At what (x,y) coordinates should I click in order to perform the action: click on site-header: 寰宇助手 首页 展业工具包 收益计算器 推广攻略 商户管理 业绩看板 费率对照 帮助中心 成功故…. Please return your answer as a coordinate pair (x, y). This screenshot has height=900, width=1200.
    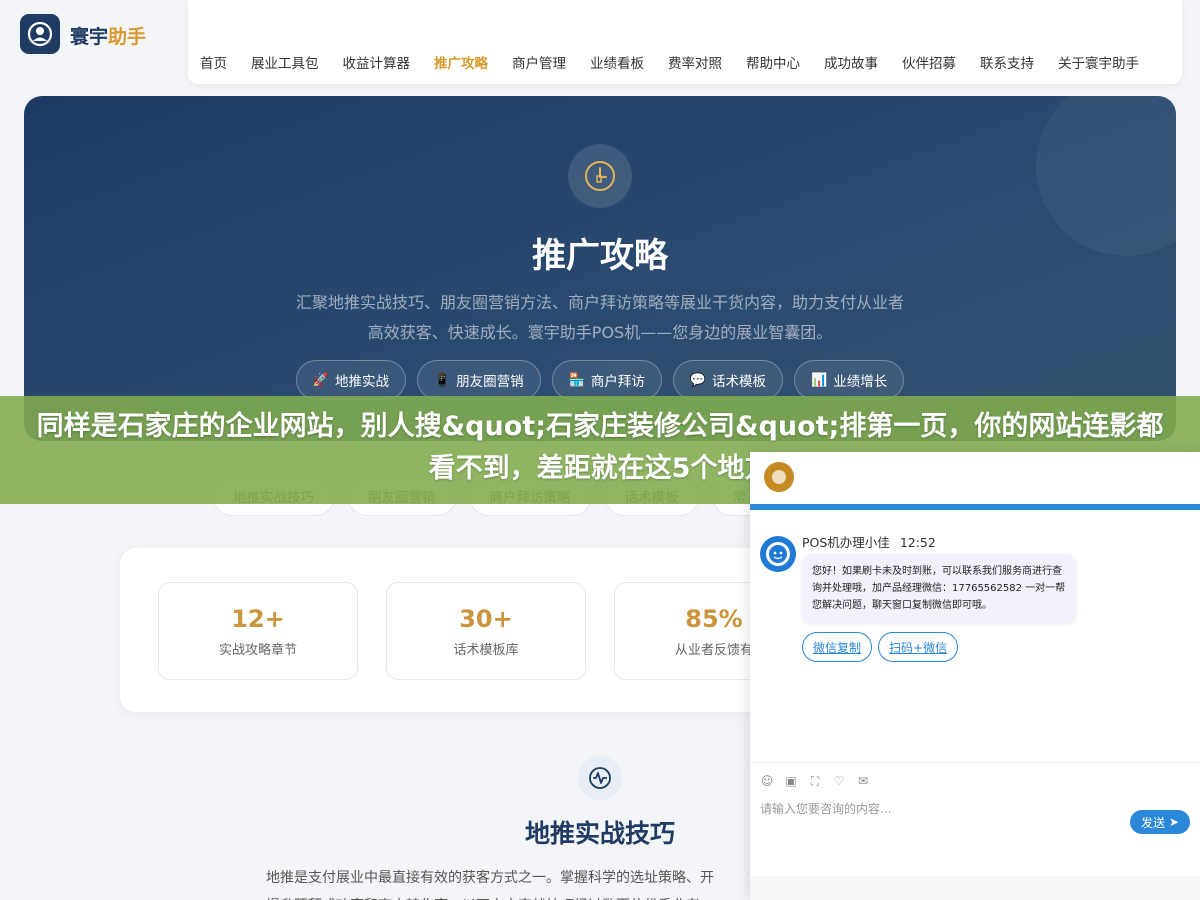
    Looking at the image, I should click on (600, 42).